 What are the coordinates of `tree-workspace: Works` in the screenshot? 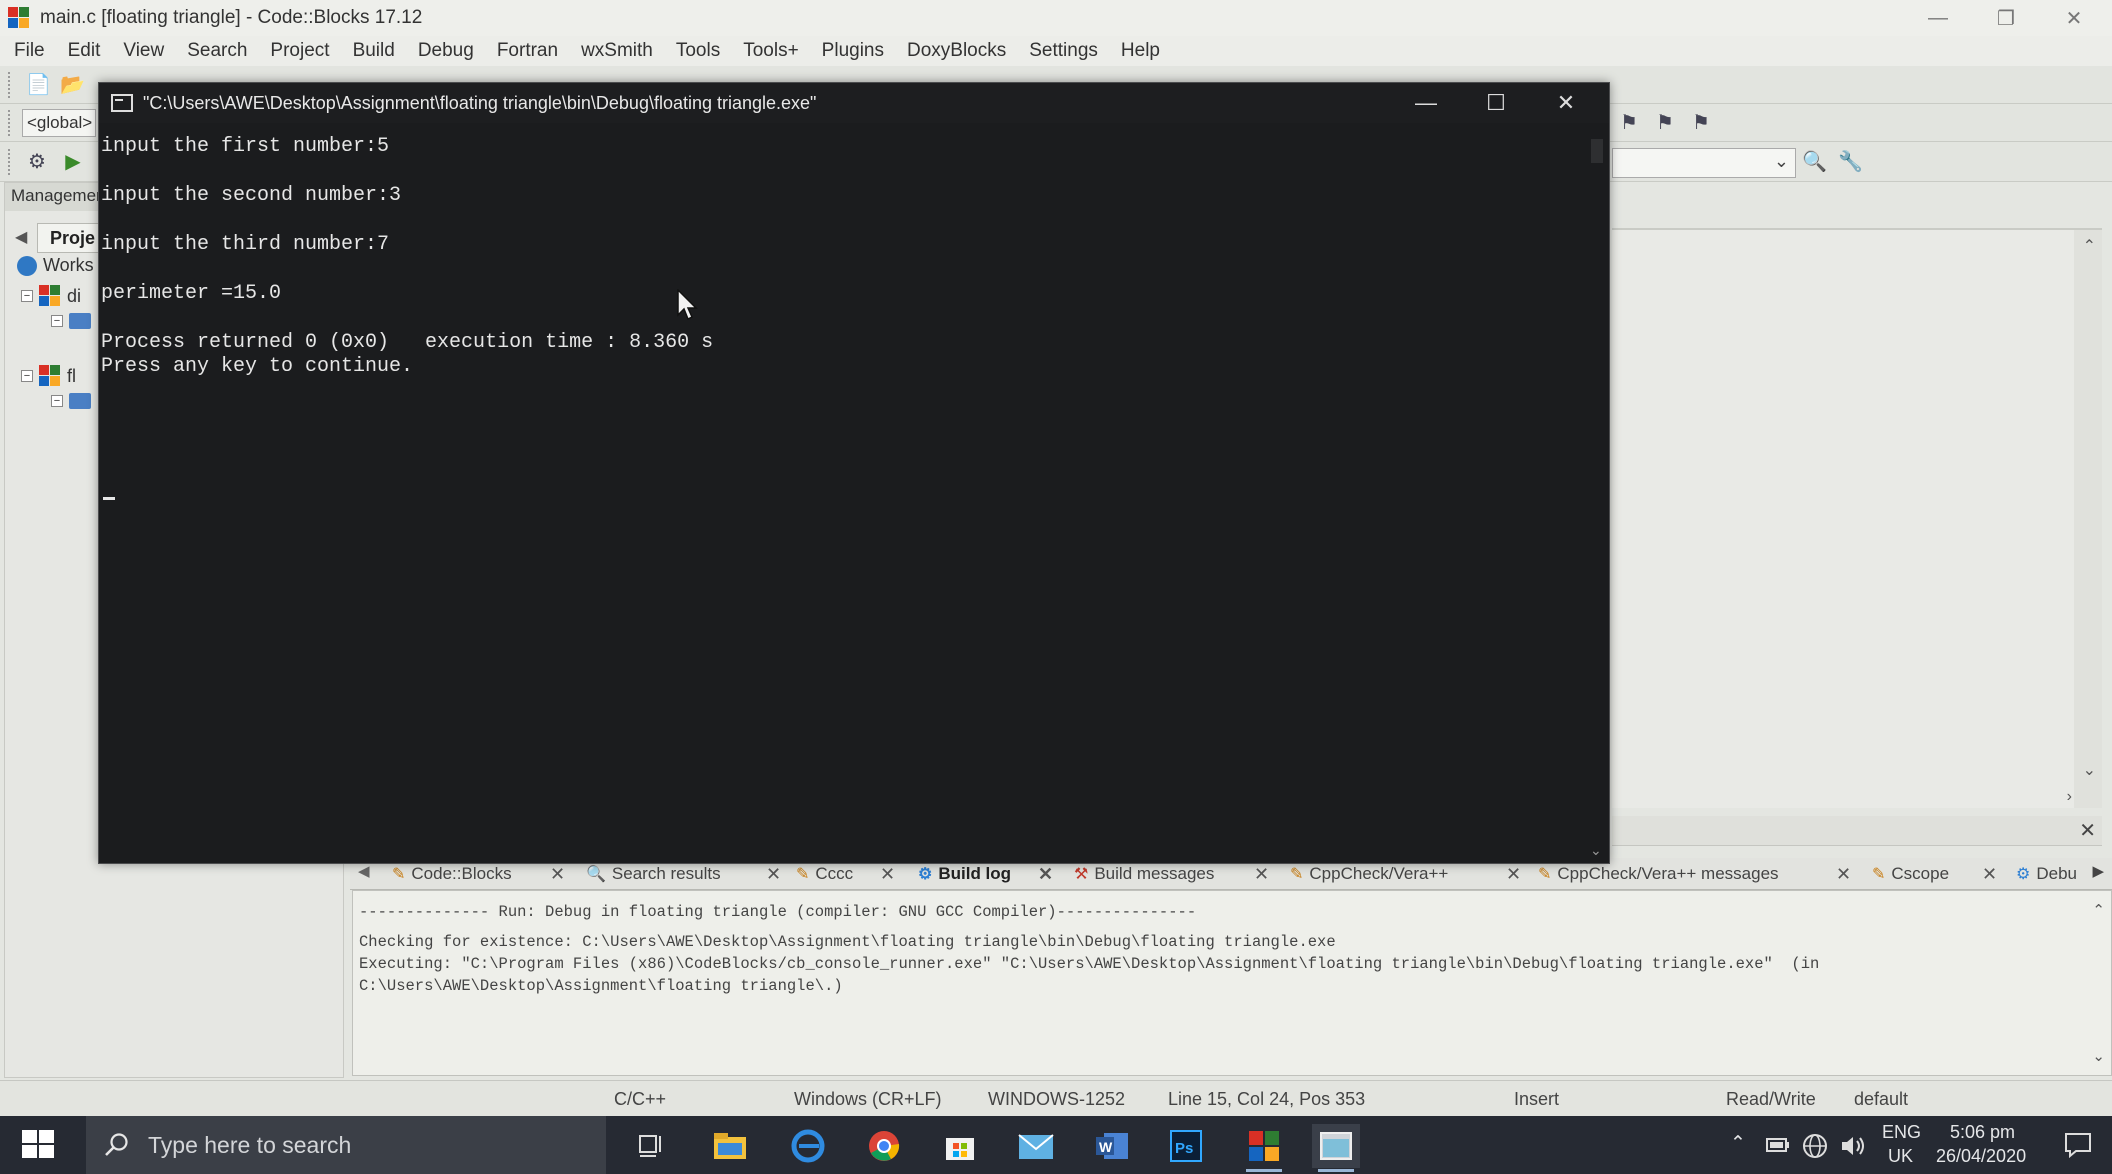 It's located at (55, 265).